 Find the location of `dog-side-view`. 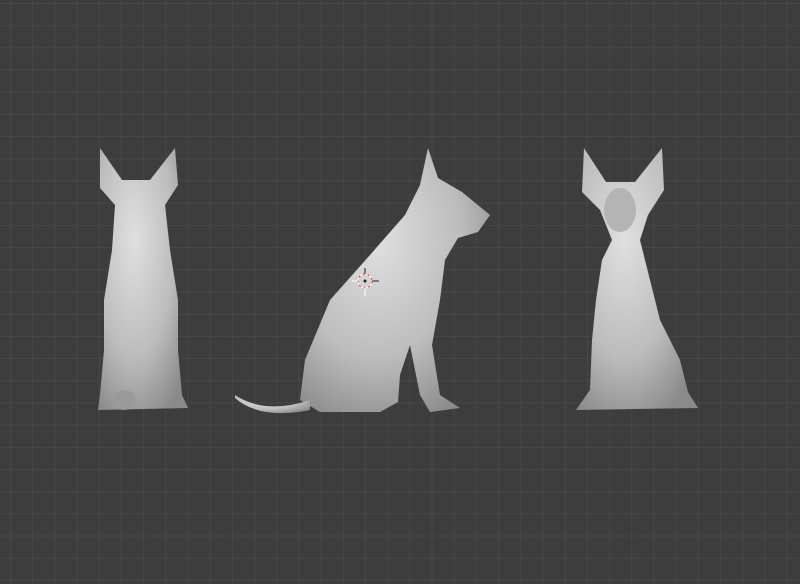

dog-side-view is located at coordinates (362, 281).